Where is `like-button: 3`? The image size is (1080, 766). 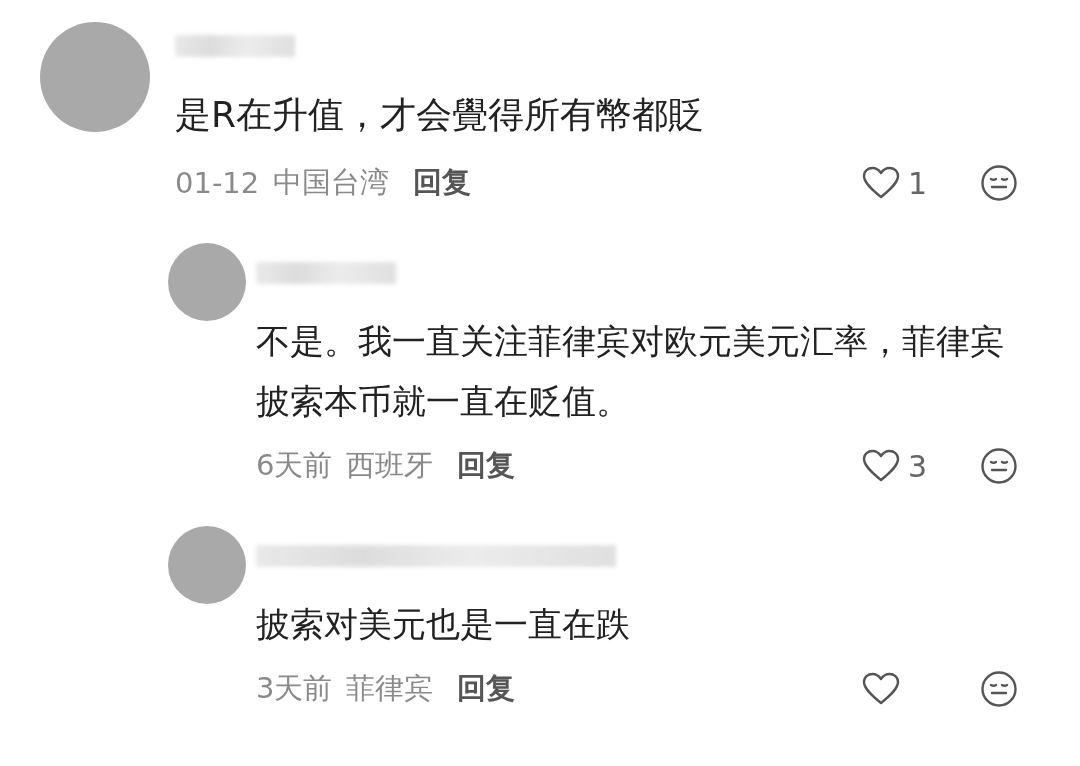 like-button: 3 is located at coordinates (907, 466).